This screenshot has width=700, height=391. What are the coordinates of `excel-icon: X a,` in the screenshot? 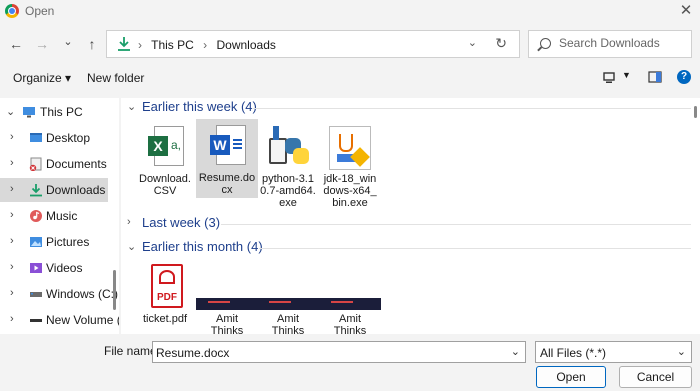 It's located at (165, 147).